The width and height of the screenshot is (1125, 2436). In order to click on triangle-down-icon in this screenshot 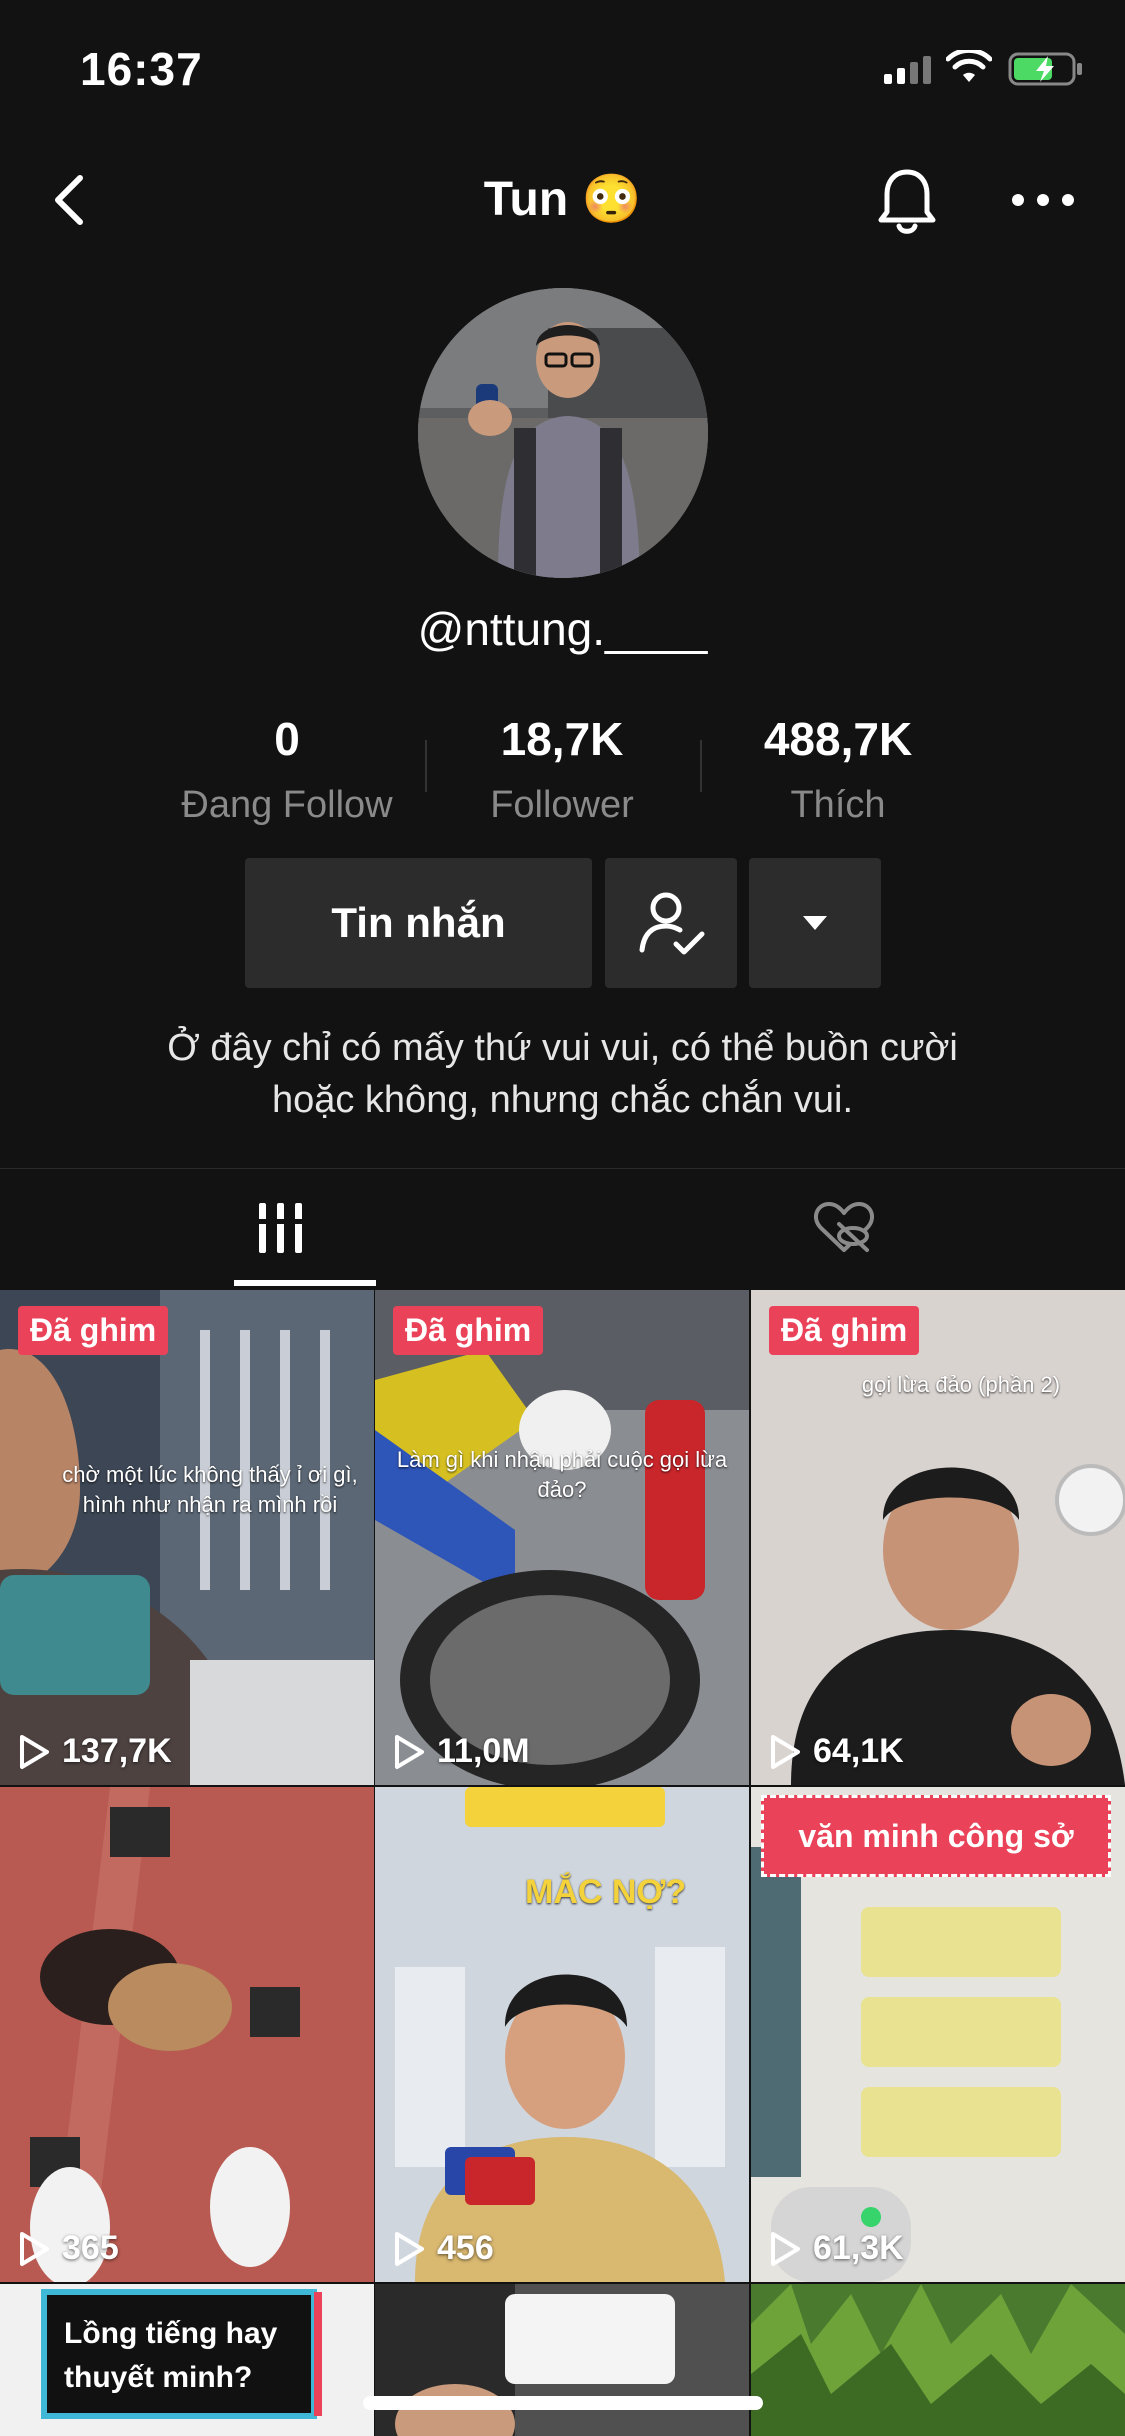, I will do `click(815, 923)`.